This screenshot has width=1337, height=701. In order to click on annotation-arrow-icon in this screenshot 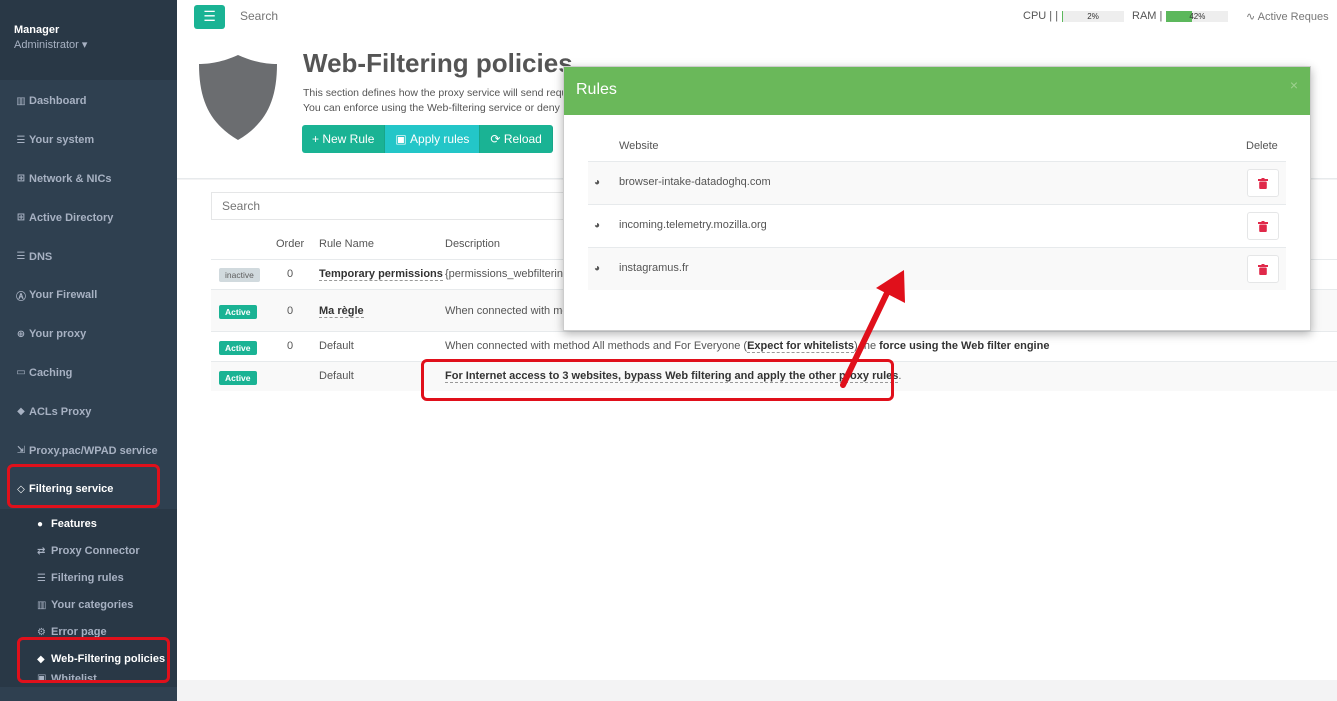, I will do `click(872, 329)`.